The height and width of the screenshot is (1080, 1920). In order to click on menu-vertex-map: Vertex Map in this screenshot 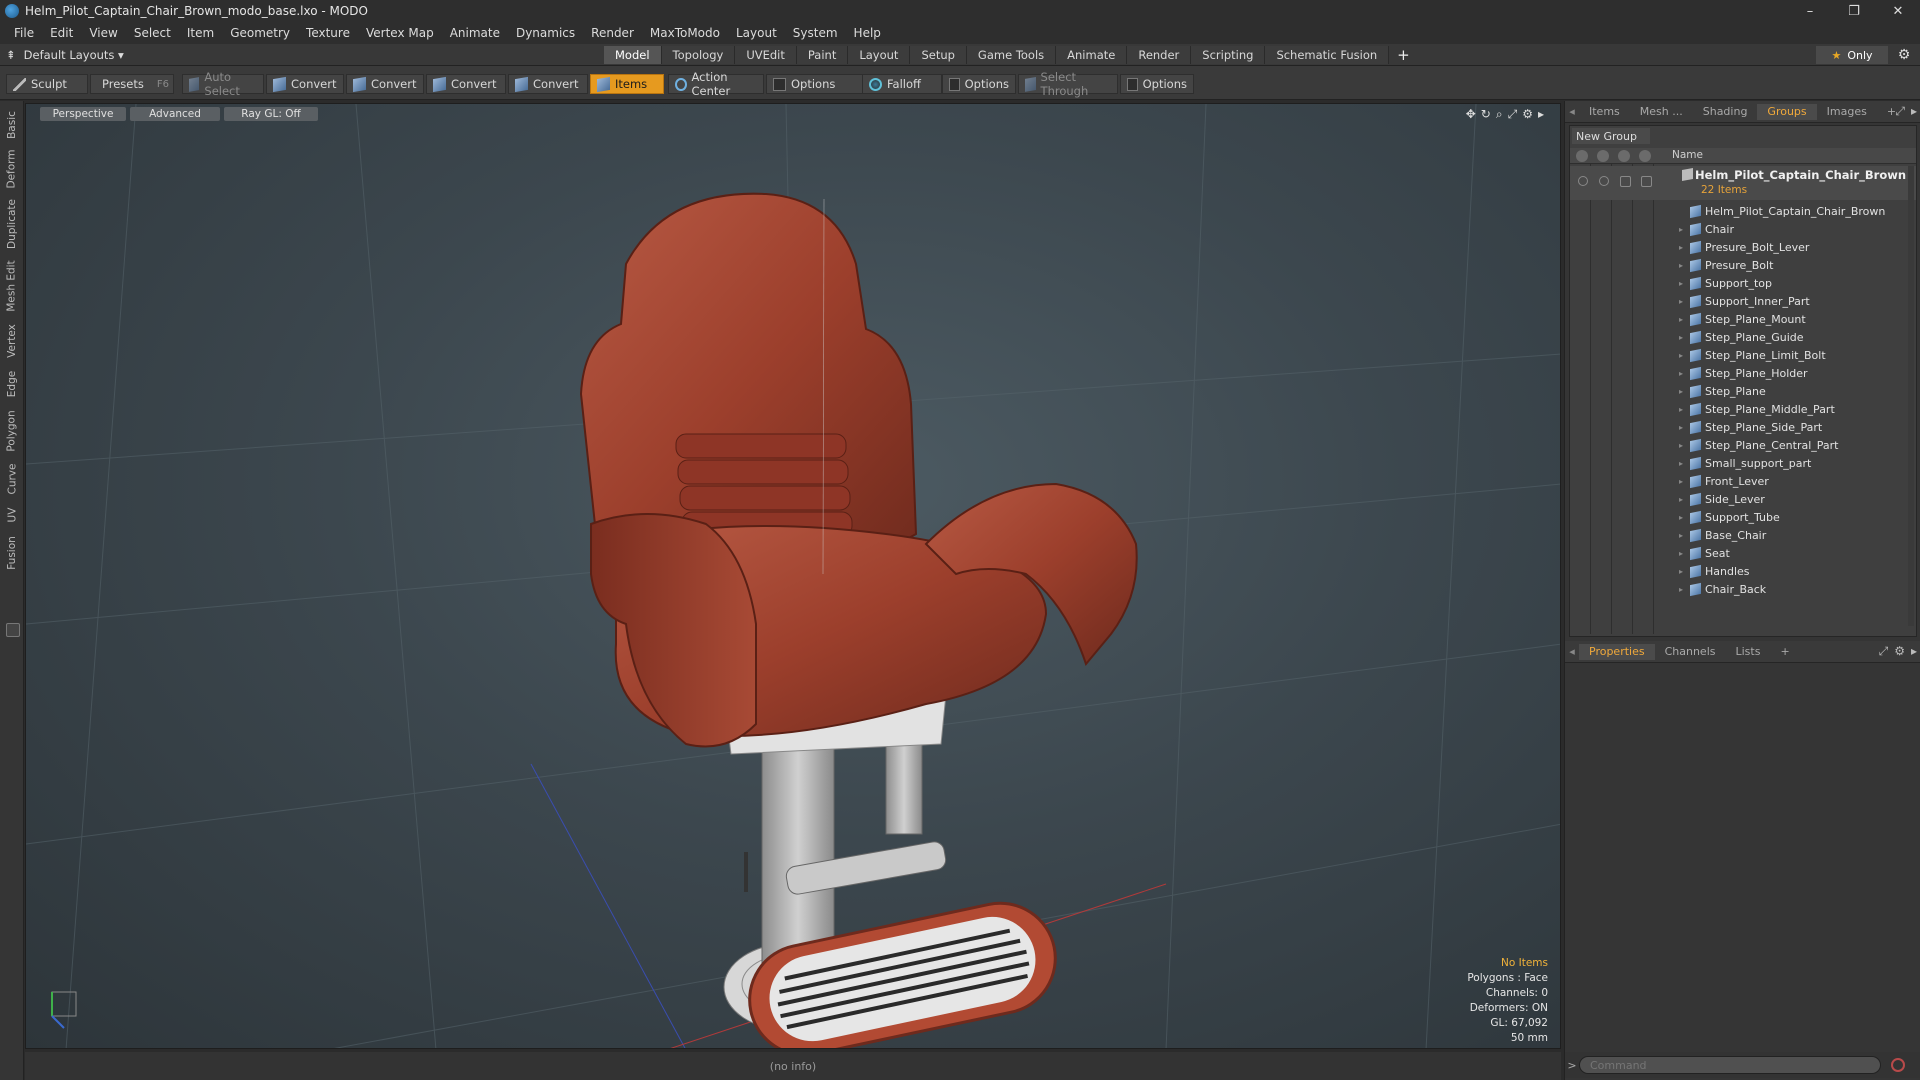, I will do `click(400, 33)`.